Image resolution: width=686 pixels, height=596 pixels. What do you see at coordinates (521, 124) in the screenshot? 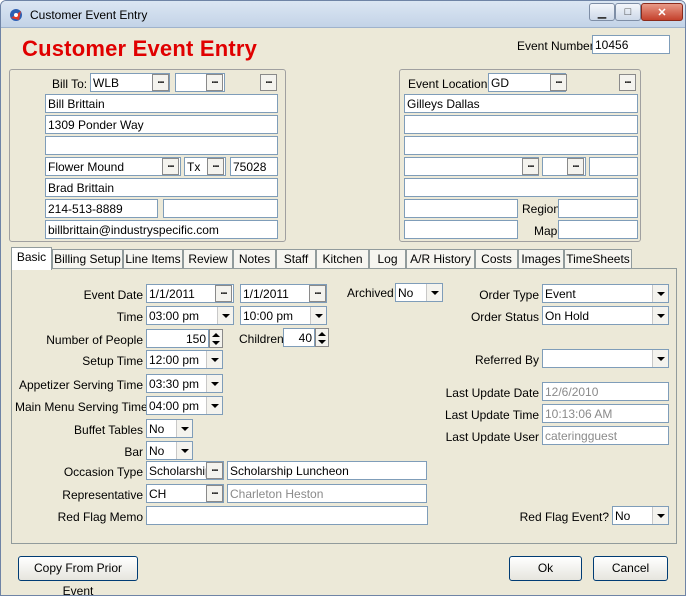
I see `event-location-address1-field` at bounding box center [521, 124].